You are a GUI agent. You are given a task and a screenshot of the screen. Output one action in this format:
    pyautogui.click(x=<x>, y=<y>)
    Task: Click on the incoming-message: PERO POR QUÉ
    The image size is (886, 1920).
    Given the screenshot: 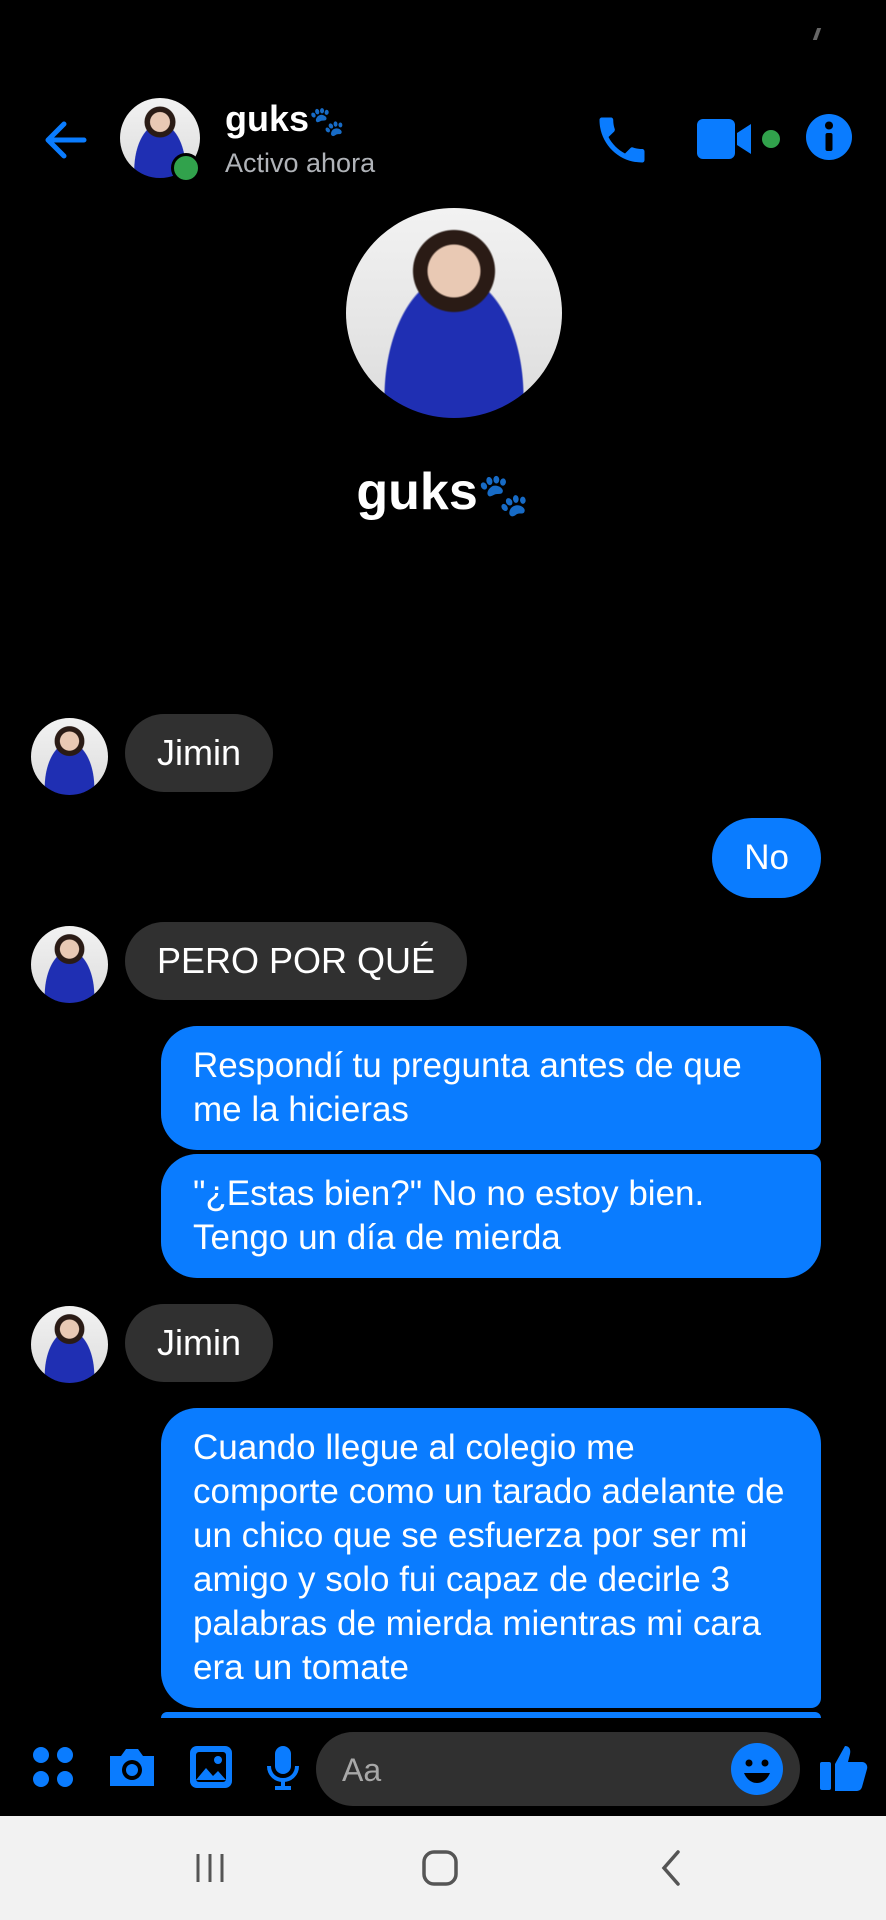 What is the action you would take?
    pyautogui.click(x=296, y=961)
    